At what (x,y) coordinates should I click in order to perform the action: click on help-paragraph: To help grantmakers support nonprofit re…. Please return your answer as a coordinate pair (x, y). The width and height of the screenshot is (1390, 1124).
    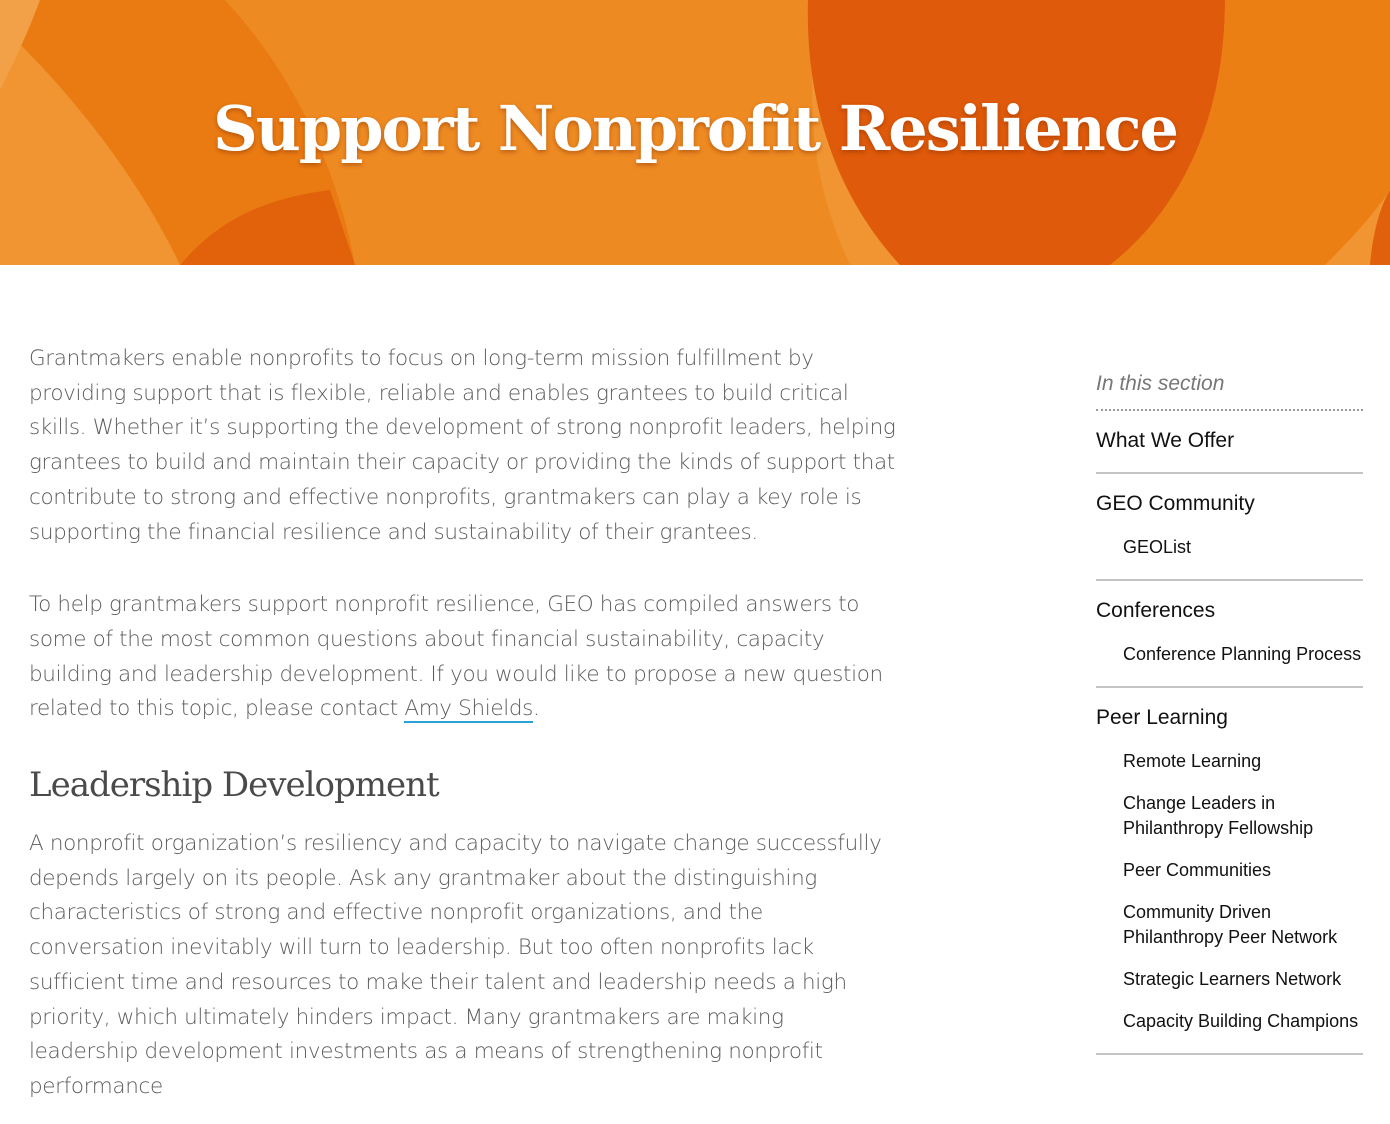
    Looking at the image, I should click on (464, 657).